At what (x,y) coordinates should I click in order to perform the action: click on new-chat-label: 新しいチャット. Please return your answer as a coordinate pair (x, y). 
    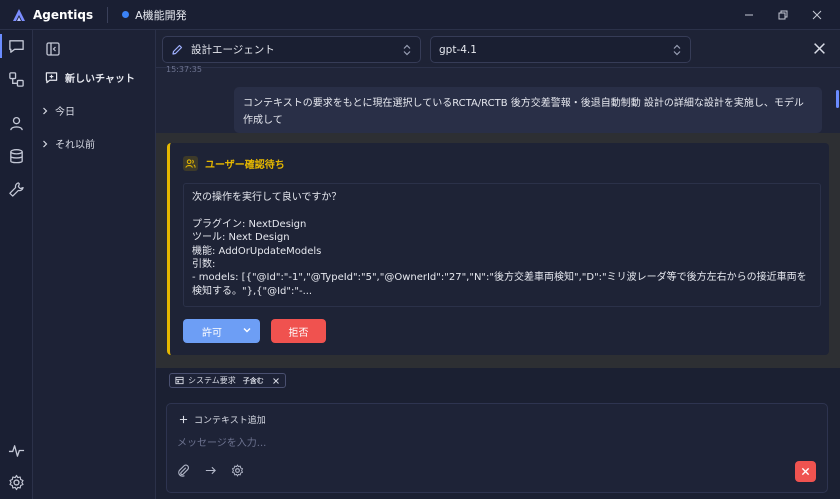
    Looking at the image, I should click on (100, 79).